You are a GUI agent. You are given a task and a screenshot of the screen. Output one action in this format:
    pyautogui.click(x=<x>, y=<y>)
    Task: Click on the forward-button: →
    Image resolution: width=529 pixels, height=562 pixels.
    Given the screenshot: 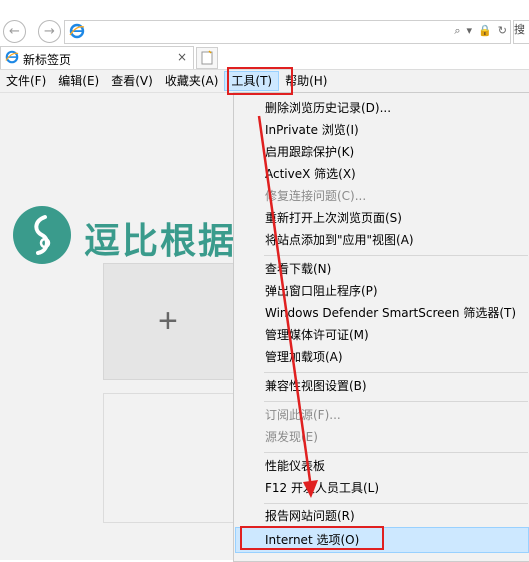 What is the action you would take?
    pyautogui.click(x=49, y=31)
    